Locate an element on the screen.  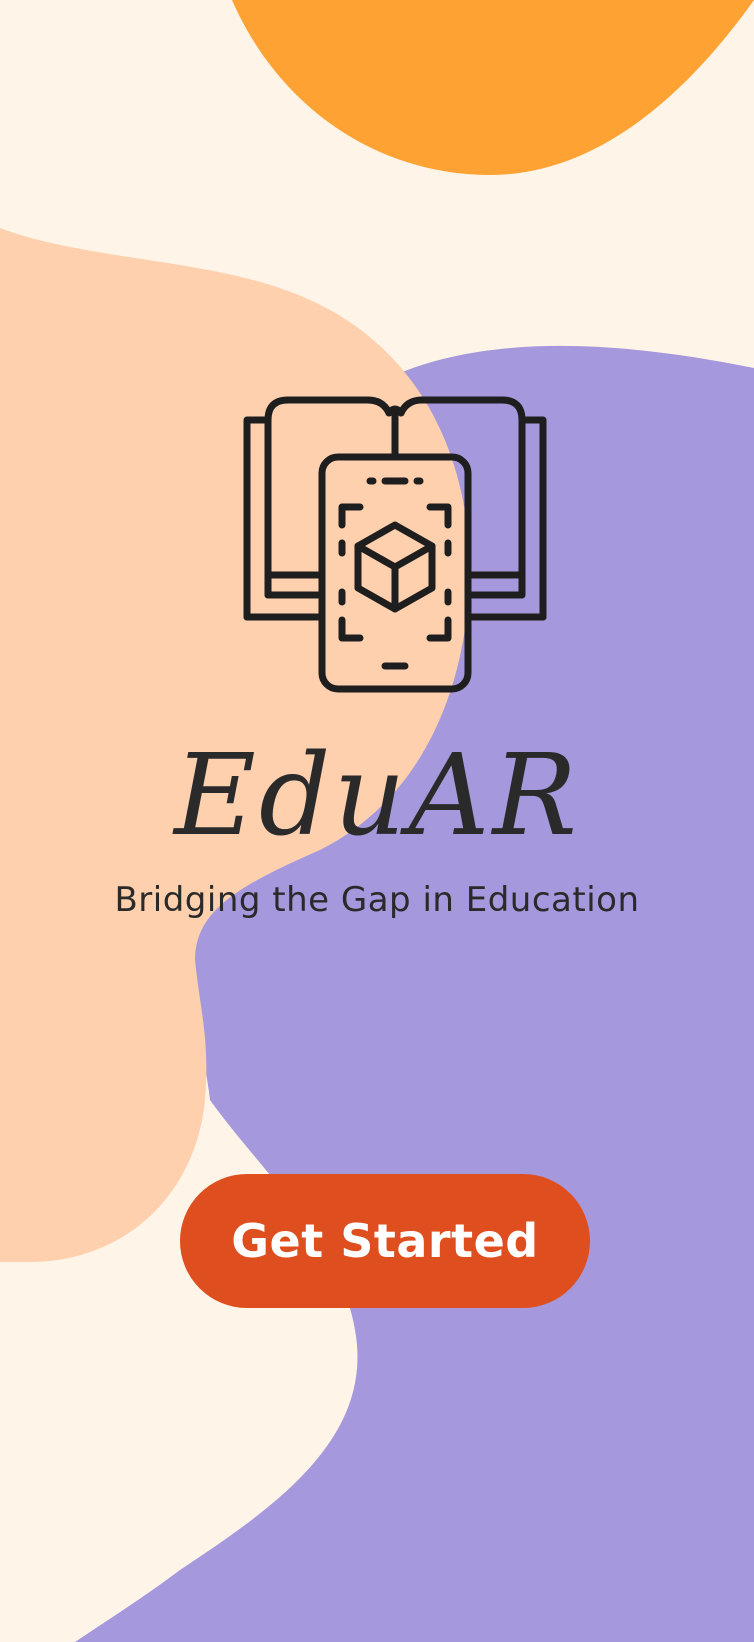
app-title: EduAR is located at coordinates (377, 796).